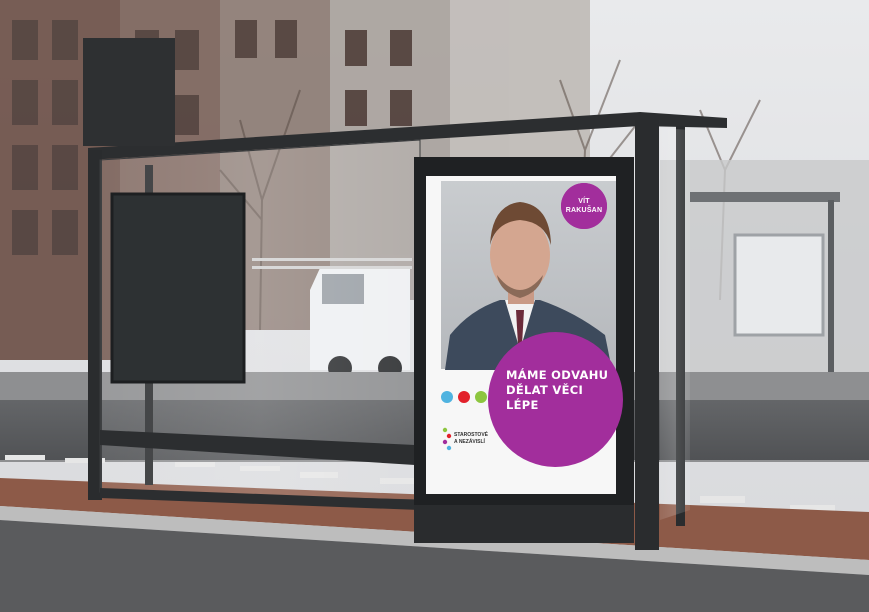  I want to click on info-board, so click(178, 288).